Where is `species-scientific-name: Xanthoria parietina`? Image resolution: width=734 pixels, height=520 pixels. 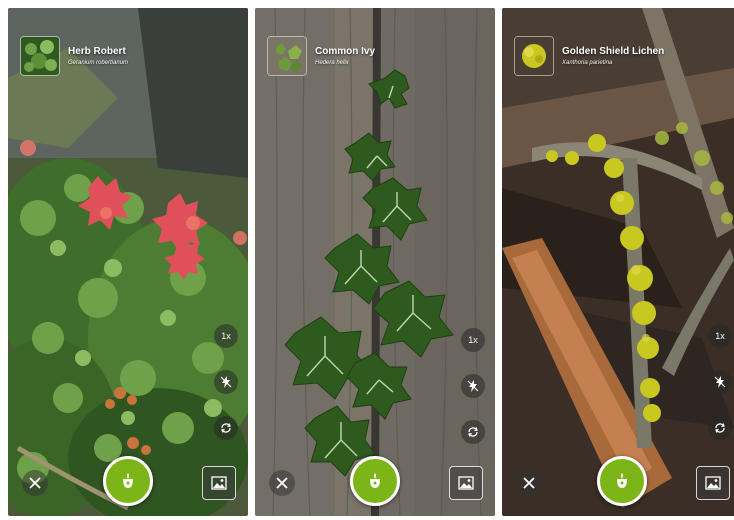 species-scientific-name: Xanthoria parietina is located at coordinates (587, 63).